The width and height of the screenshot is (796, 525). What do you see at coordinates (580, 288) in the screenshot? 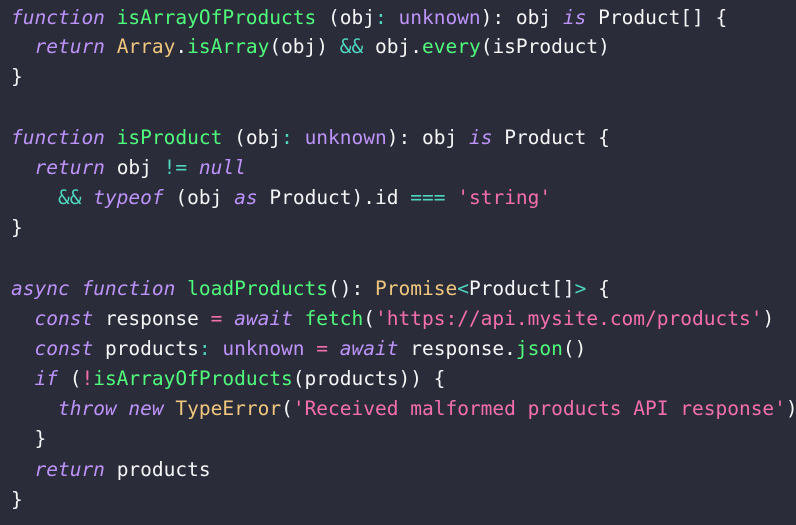
I see `code-token-operator: >` at bounding box center [580, 288].